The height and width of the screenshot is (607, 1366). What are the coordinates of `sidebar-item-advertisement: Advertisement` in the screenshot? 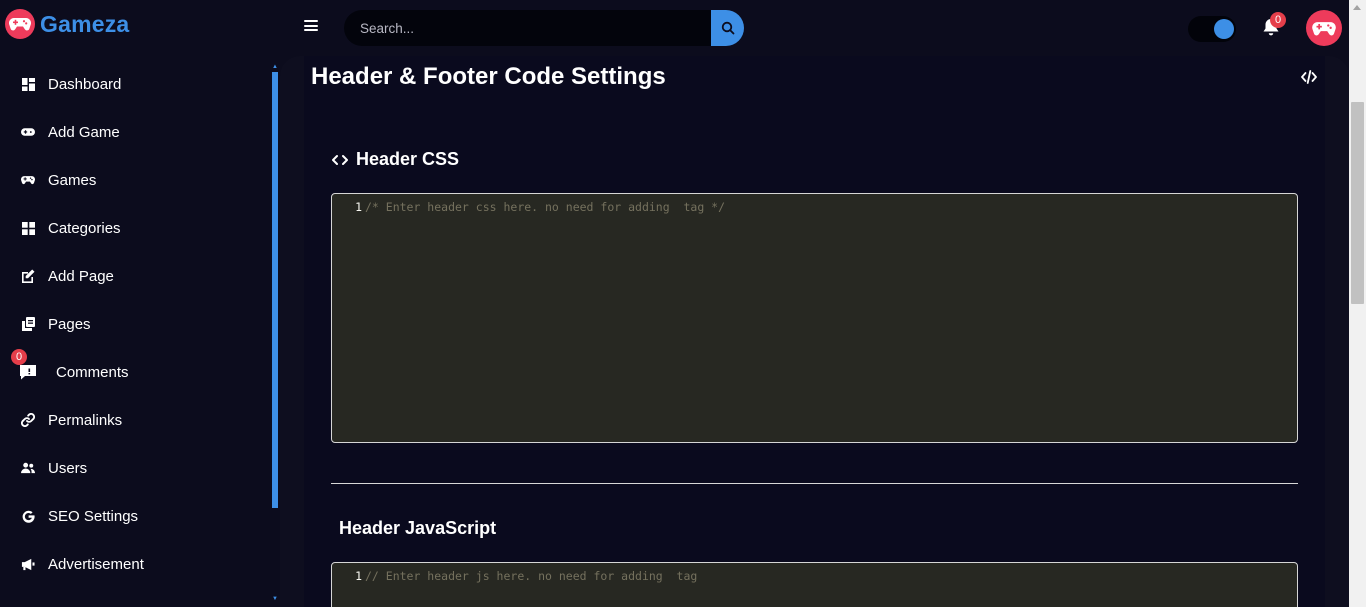 It's located at (135, 564).